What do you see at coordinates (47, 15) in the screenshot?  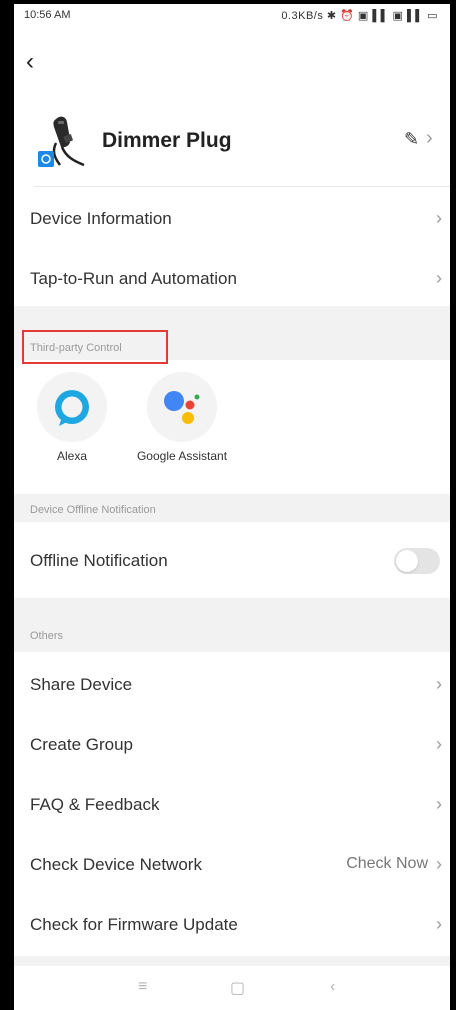 I see `status-time: 10:56 AM` at bounding box center [47, 15].